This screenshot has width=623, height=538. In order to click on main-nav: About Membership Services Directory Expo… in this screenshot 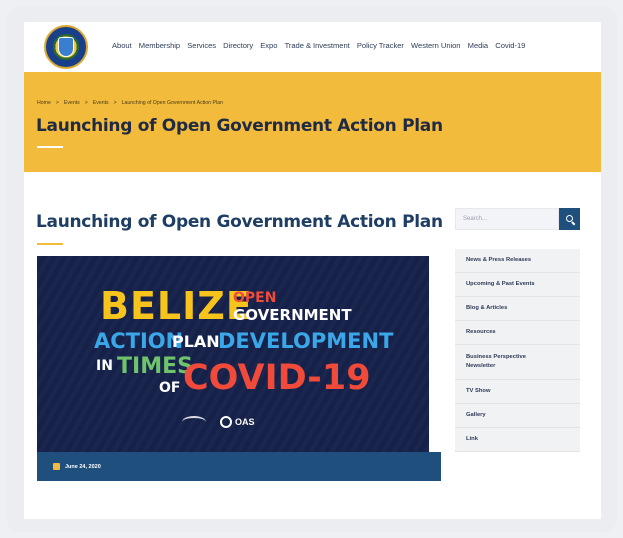, I will do `click(322, 45)`.